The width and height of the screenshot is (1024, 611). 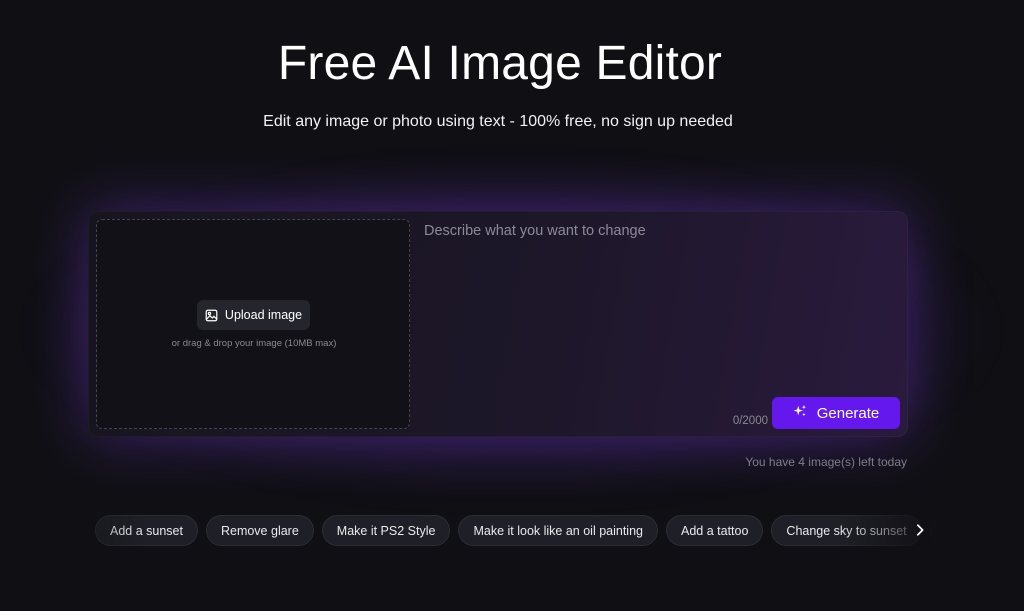 I want to click on quota-text: You have 4 image(s) left today, so click(x=826, y=462).